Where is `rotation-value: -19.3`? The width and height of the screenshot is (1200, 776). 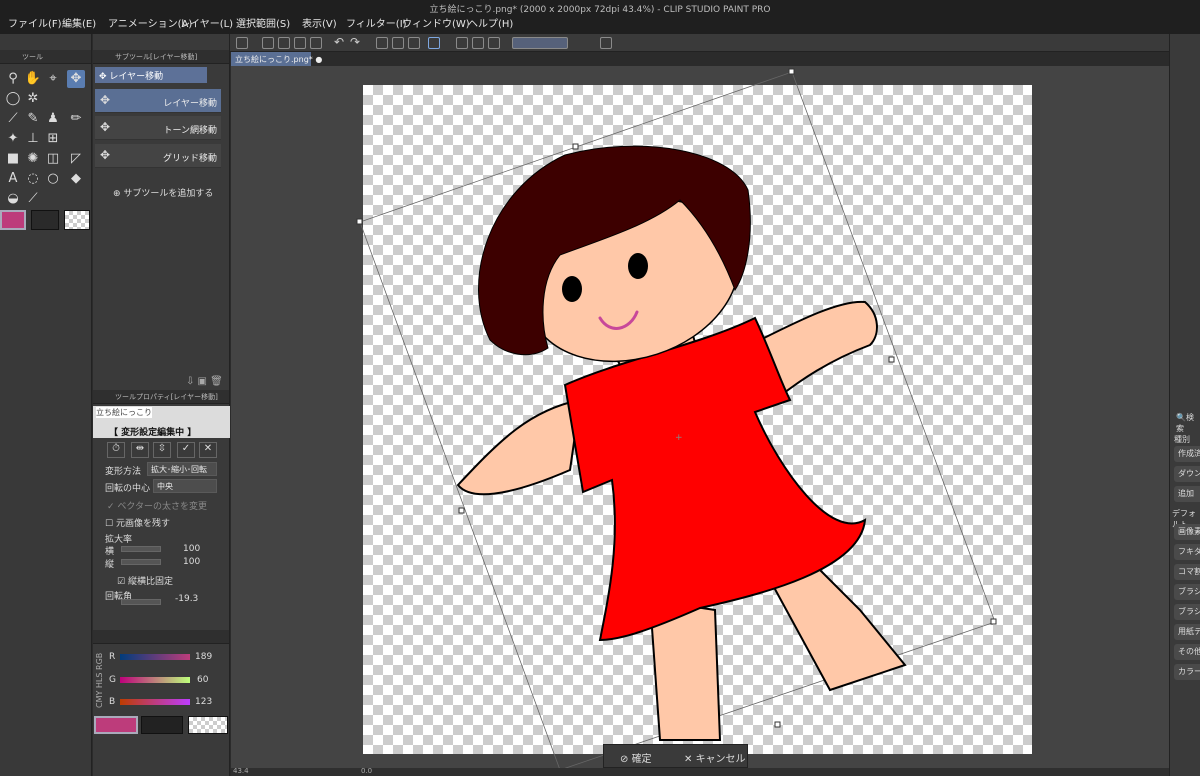
rotation-value: -19.3 is located at coordinates (186, 599).